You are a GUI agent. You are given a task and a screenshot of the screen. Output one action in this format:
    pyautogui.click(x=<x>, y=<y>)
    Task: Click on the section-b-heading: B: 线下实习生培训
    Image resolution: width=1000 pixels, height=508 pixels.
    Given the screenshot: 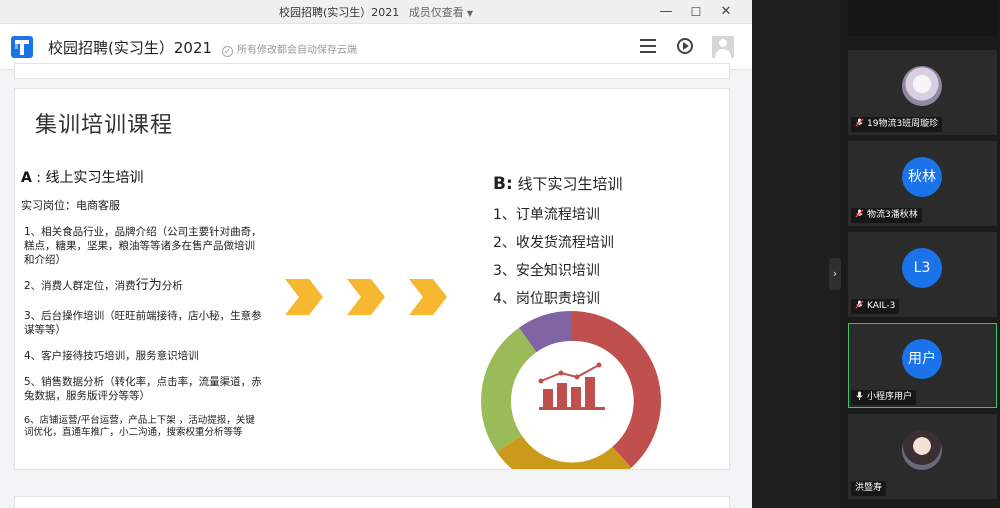 What is the action you would take?
    pyautogui.click(x=558, y=184)
    